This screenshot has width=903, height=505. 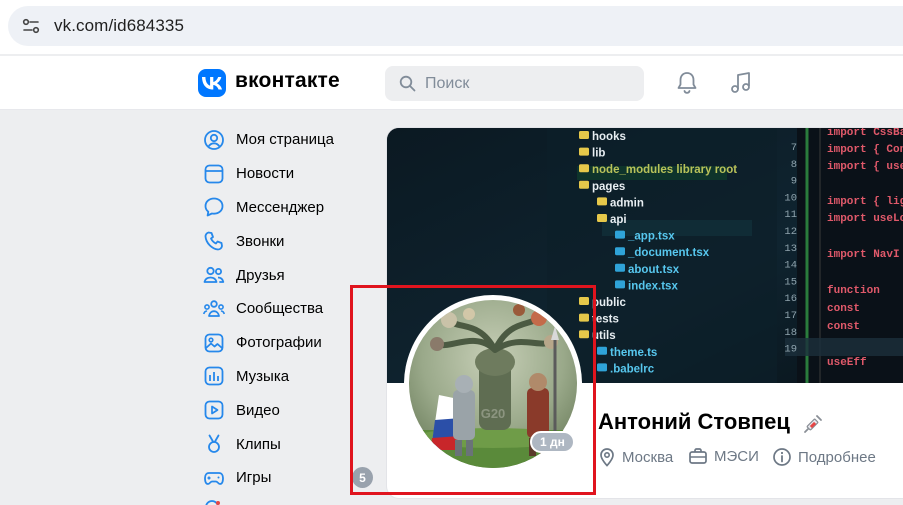 I want to click on cover-source-line: import useLo, so click(x=865, y=219).